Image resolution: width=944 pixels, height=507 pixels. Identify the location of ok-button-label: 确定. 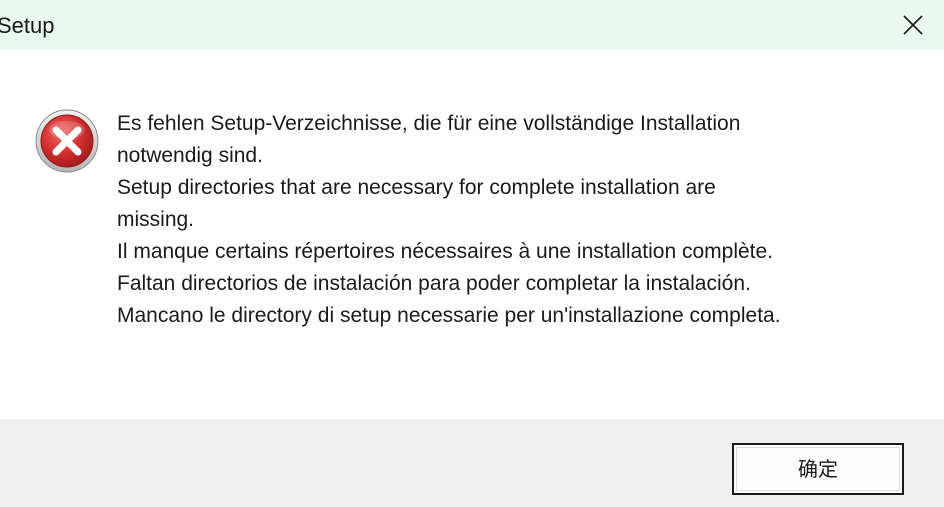
(818, 469).